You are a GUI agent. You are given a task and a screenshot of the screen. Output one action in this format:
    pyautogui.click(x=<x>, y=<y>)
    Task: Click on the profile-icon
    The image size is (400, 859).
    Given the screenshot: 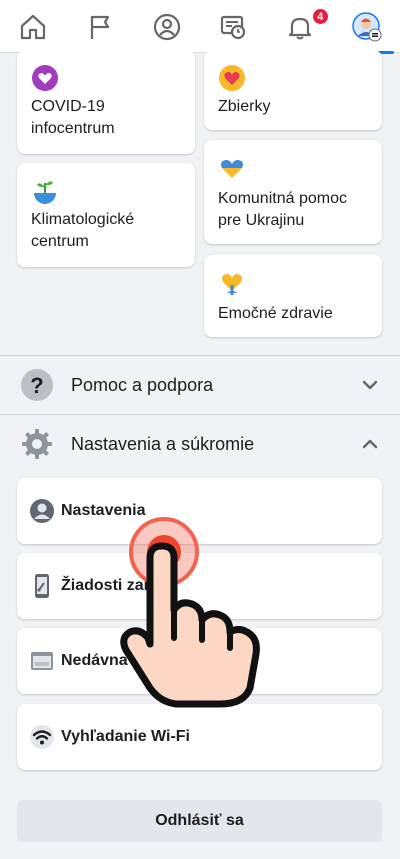 What is the action you would take?
    pyautogui.click(x=166, y=26)
    